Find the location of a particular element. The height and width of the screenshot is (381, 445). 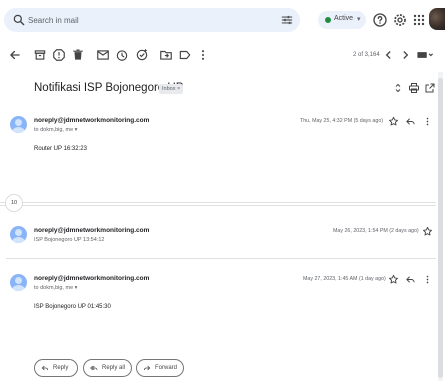

forward-label: Forward is located at coordinates (166, 368).